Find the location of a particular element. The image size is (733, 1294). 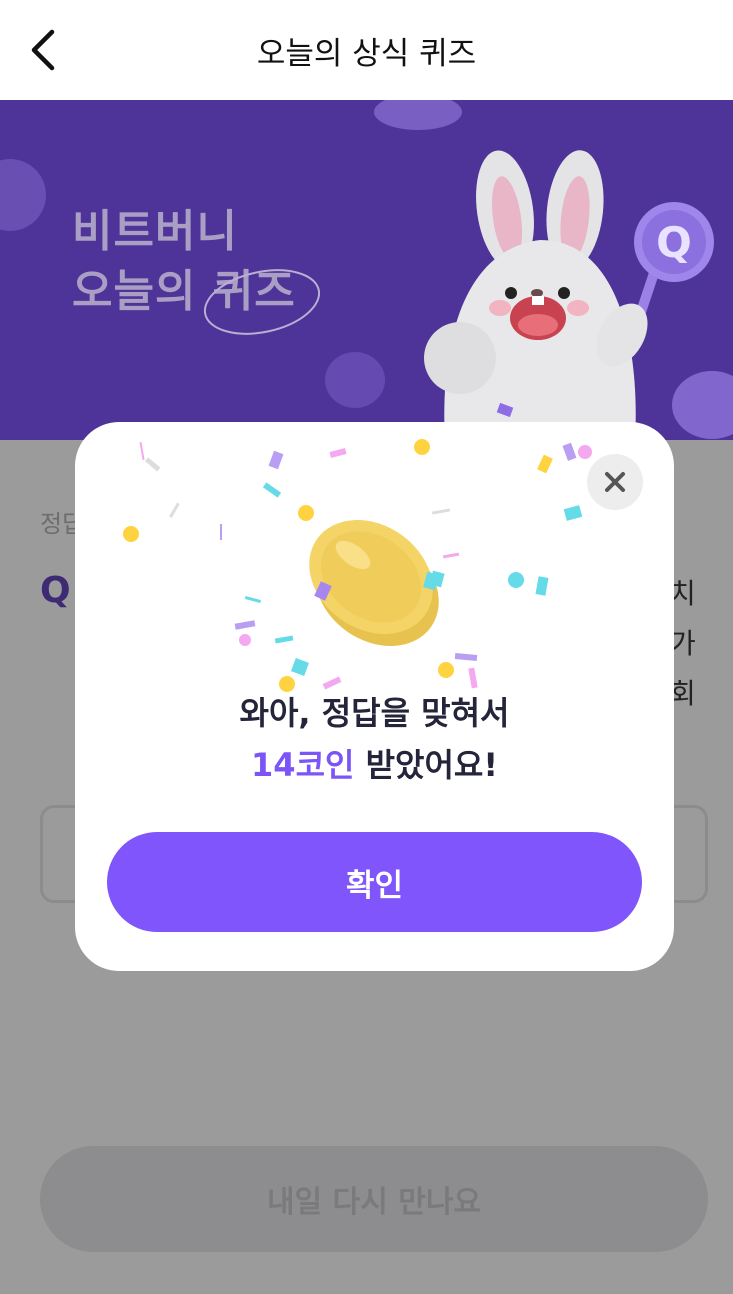

reward-message-line1: 와아, 정답을 맞혀서 is located at coordinates (374, 713).